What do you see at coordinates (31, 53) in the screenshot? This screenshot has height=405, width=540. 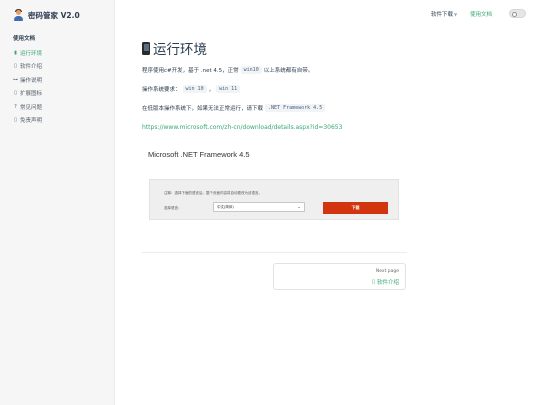 I see `sidebar-item-label: 运行环境` at bounding box center [31, 53].